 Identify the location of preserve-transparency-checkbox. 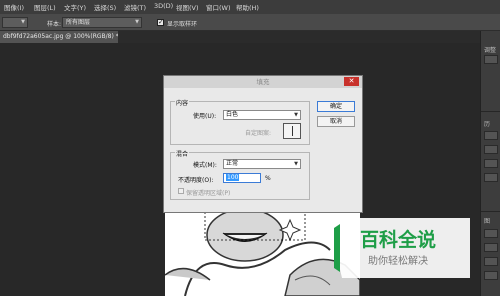
(181, 191).